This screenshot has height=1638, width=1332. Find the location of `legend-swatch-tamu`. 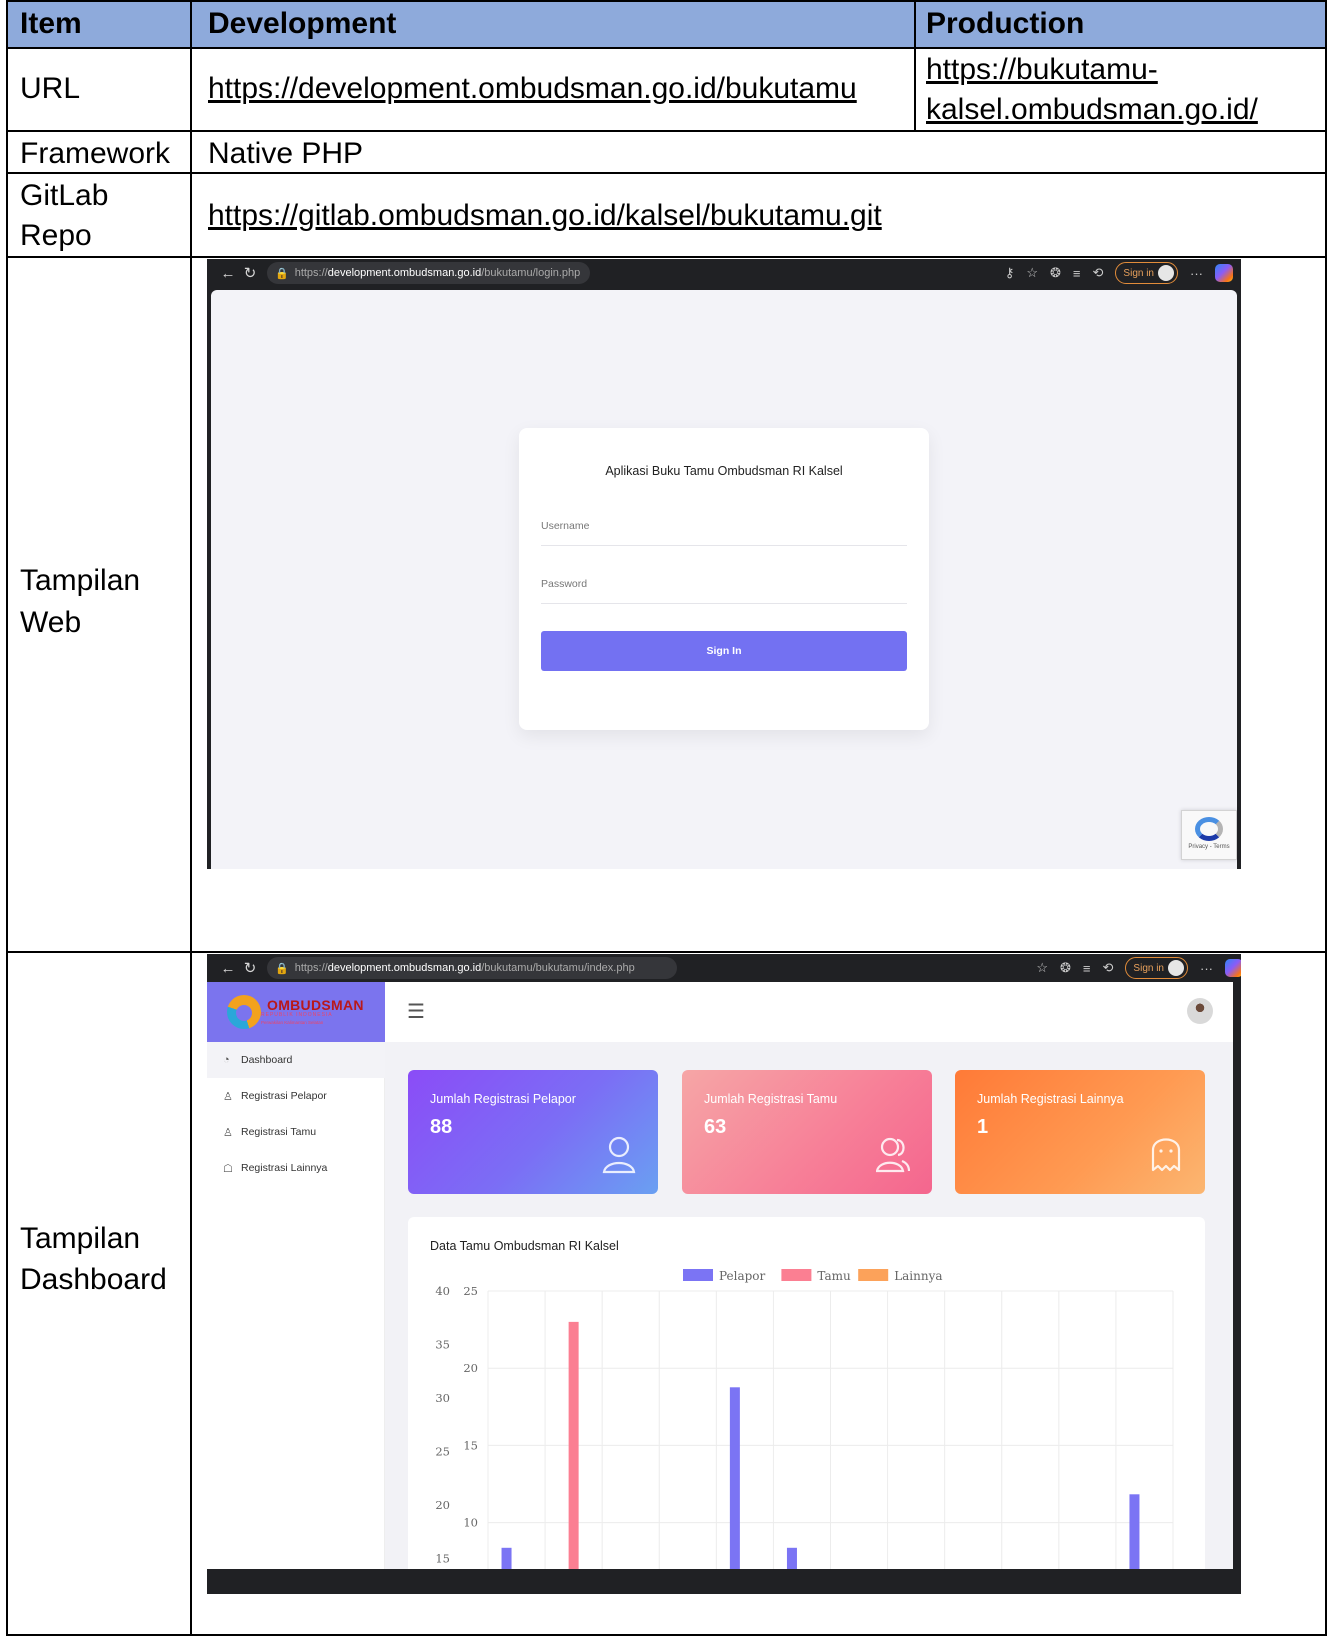

legend-swatch-tamu is located at coordinates (796, 1275).